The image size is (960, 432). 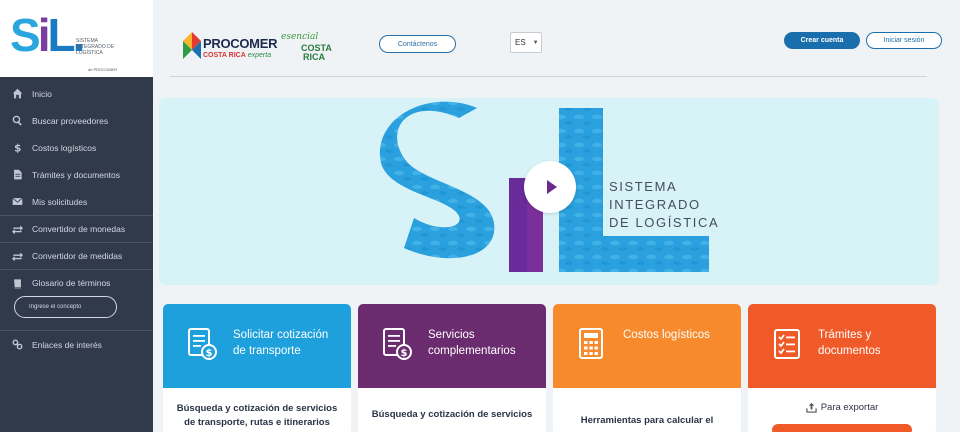 I want to click on sidebar-item-inicio: Inicio, so click(x=76, y=93).